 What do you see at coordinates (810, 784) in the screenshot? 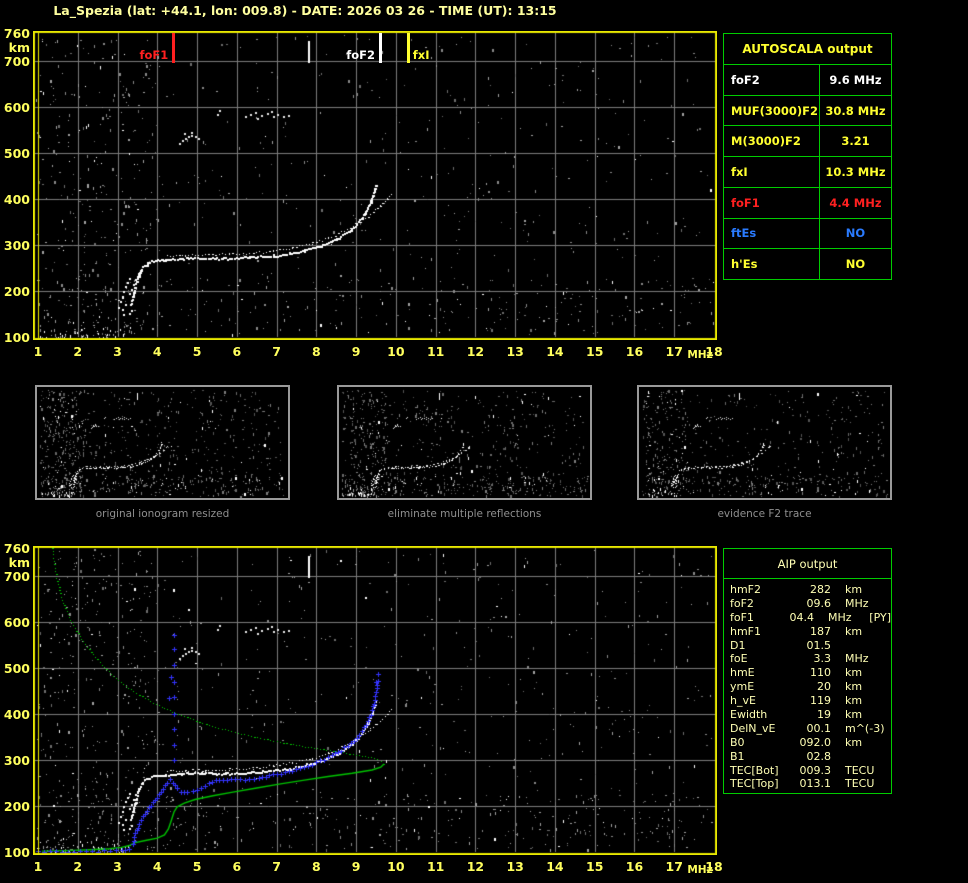
I see `aip-row-TEC[Top]: TEC[Top] 013.1 TECU` at bounding box center [810, 784].